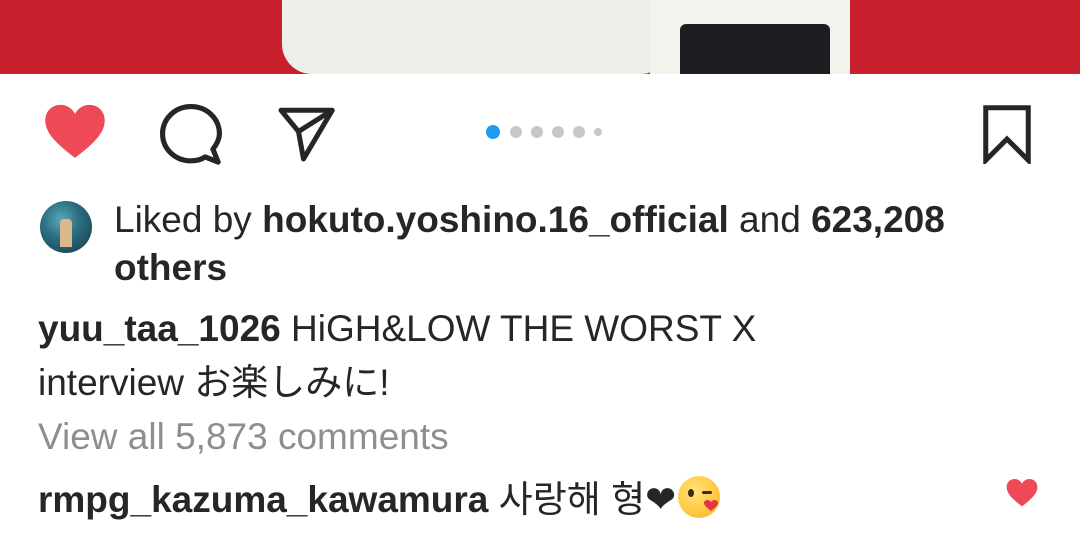 The height and width of the screenshot is (547, 1080). Describe the element at coordinates (191, 135) in the screenshot. I see `comment-bubble-icon` at that location.